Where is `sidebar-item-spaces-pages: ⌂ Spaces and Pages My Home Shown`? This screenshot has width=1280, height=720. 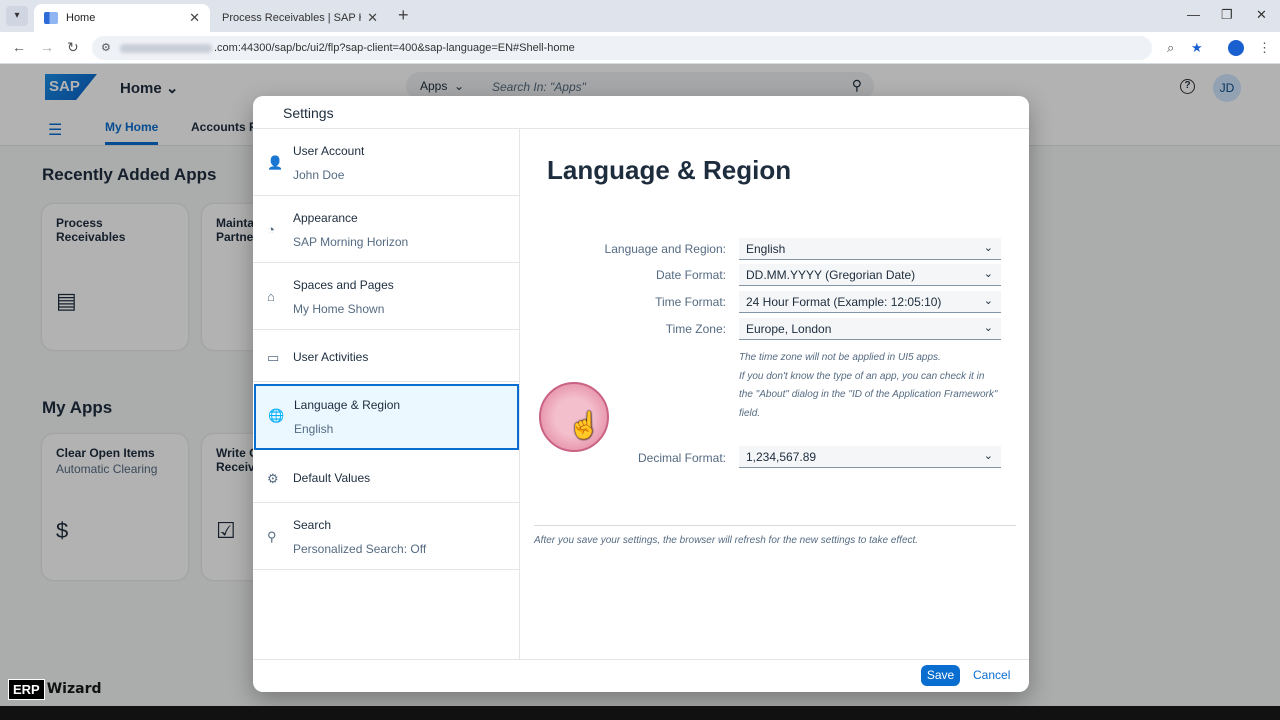
sidebar-item-spaces-pages: ⌂ Spaces and Pages My Home Shown is located at coordinates (386, 296).